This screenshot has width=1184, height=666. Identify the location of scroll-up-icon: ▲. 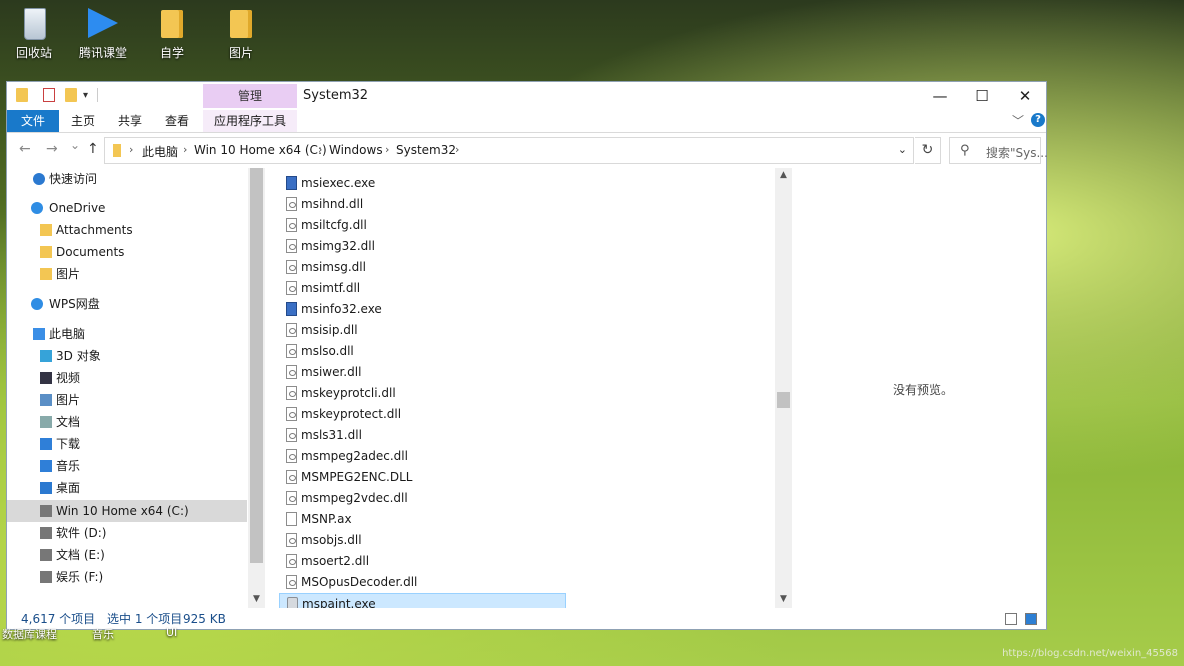
(783, 175).